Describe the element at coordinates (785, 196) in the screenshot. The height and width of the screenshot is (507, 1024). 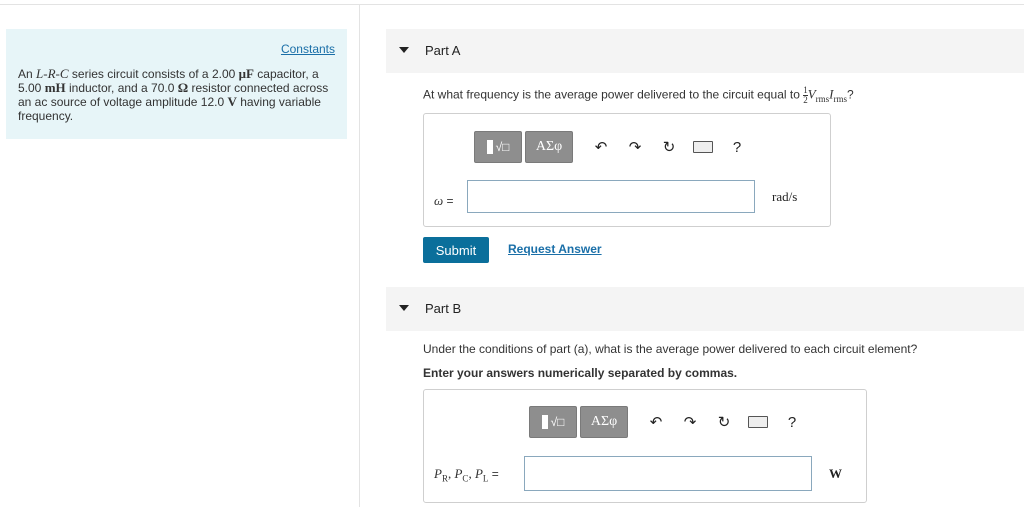
I see `unit-rad-per-s: rad/s` at that location.